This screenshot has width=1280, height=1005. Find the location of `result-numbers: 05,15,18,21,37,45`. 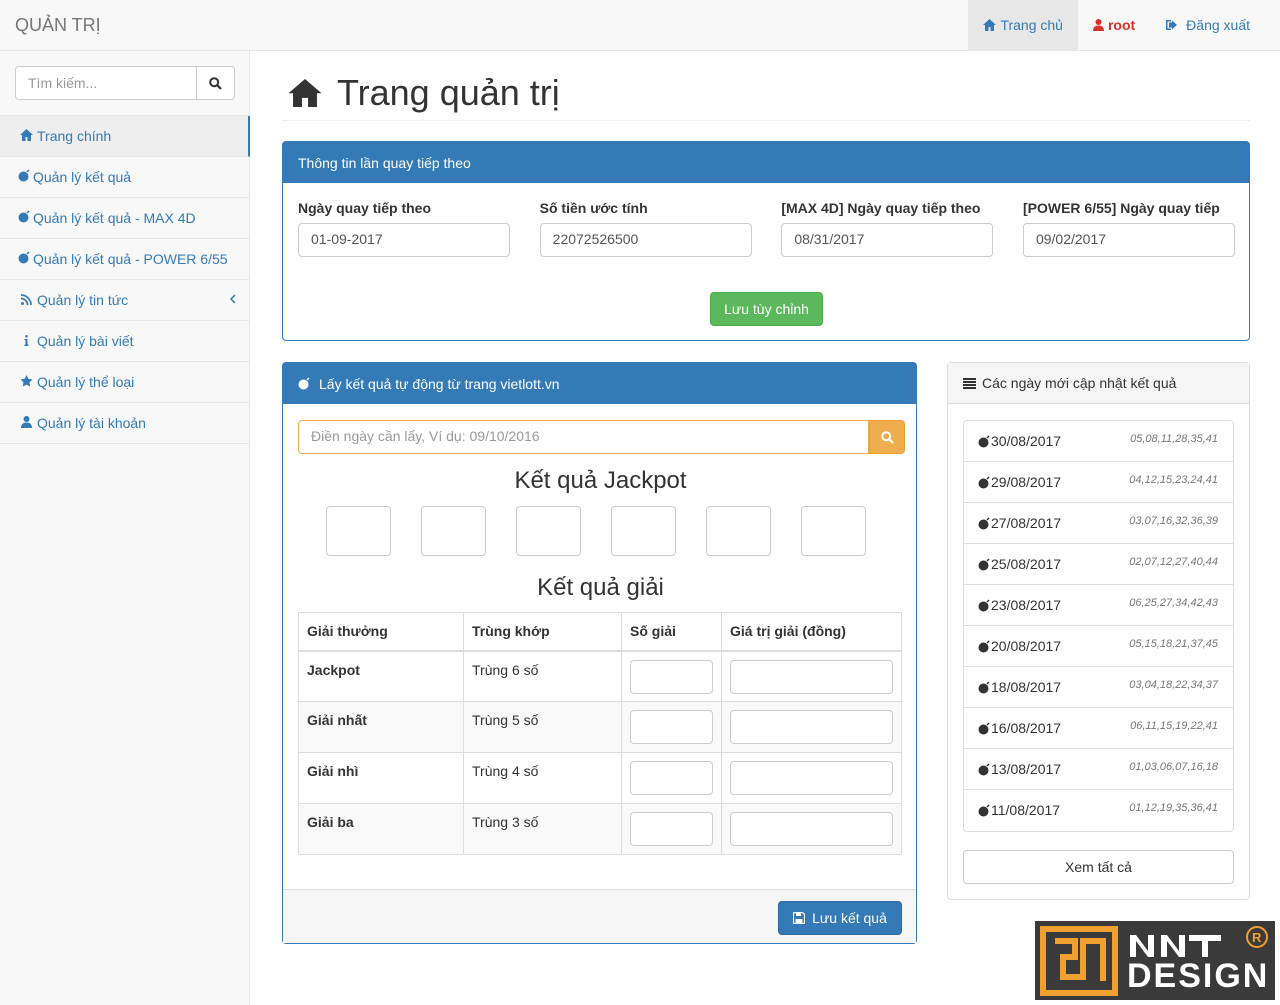

result-numbers: 05,15,18,21,37,45 is located at coordinates (1173, 644).